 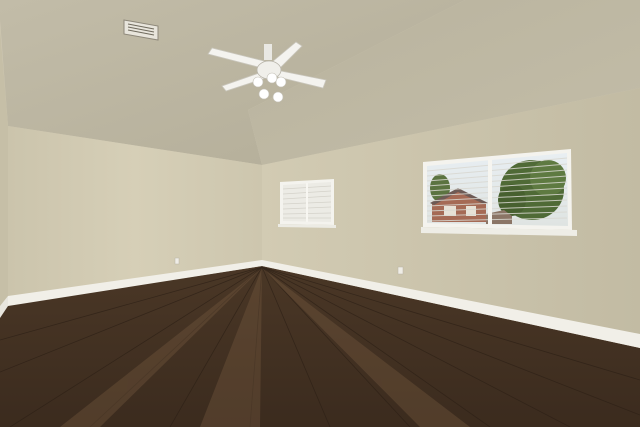 What do you see at coordinates (499, 192) in the screenshot?
I see `window-right-wall` at bounding box center [499, 192].